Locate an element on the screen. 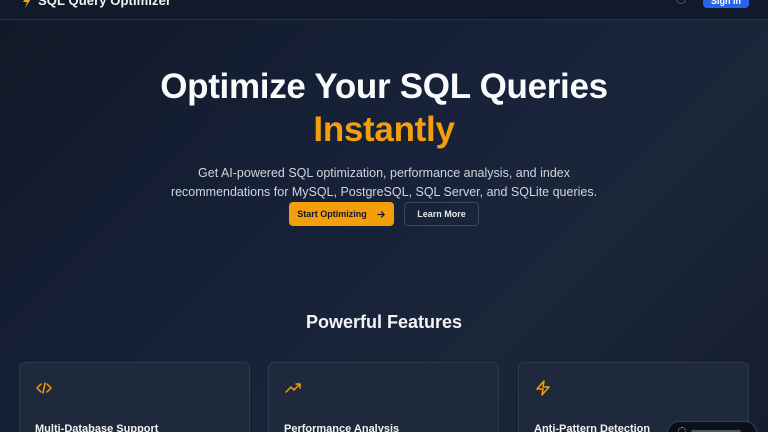 The image size is (768, 432). loading-toast is located at coordinates (712, 426).